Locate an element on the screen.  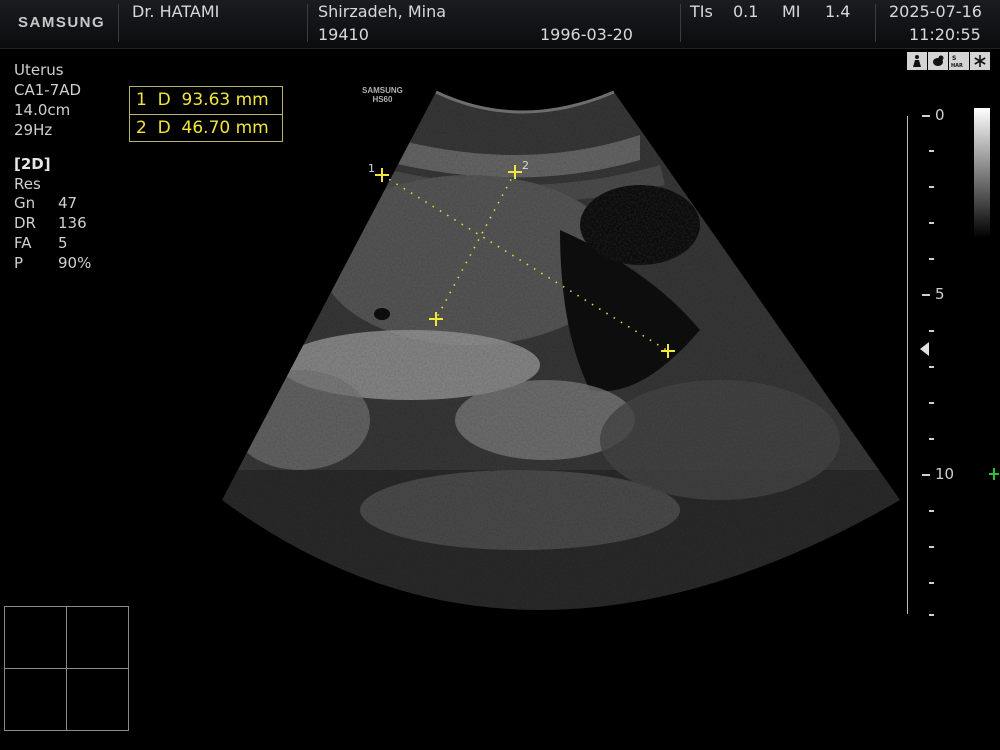
divider is located at coordinates (66, 668).